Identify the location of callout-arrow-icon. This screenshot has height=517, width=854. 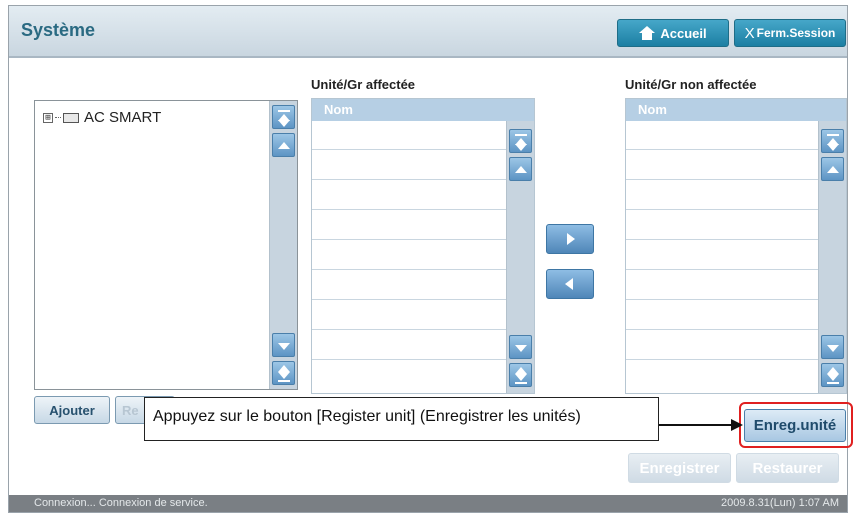
(737, 425).